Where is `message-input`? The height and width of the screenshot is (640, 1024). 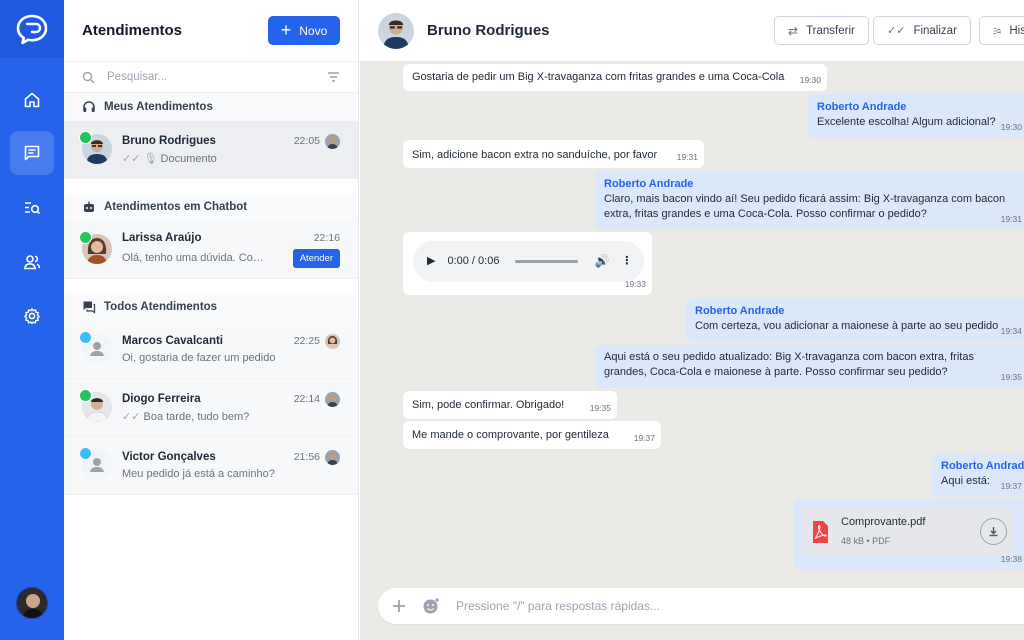
message-input is located at coordinates (656, 606).